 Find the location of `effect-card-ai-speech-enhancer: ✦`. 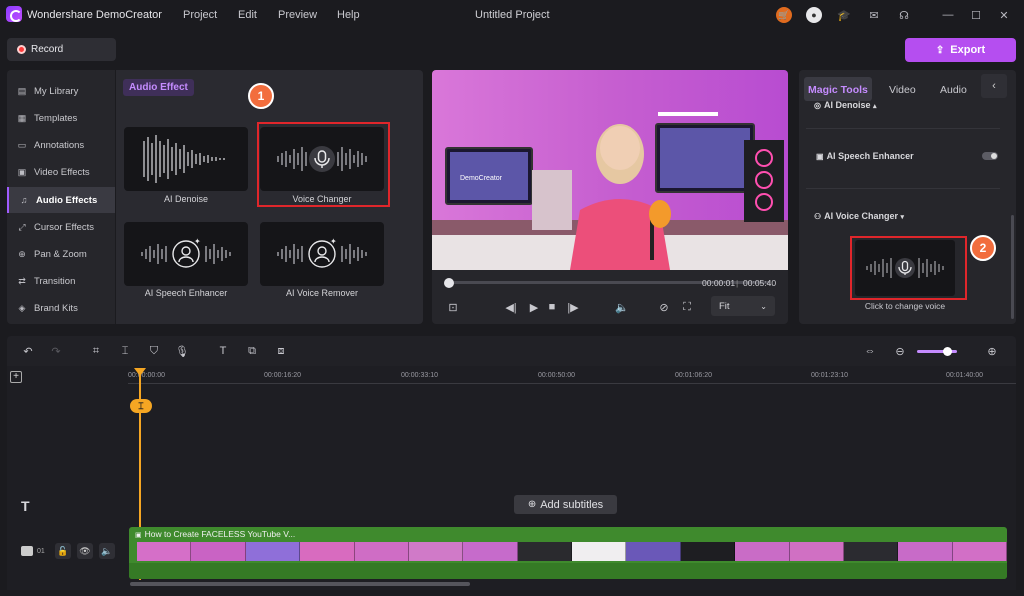

effect-card-ai-speech-enhancer: ✦ is located at coordinates (186, 254).